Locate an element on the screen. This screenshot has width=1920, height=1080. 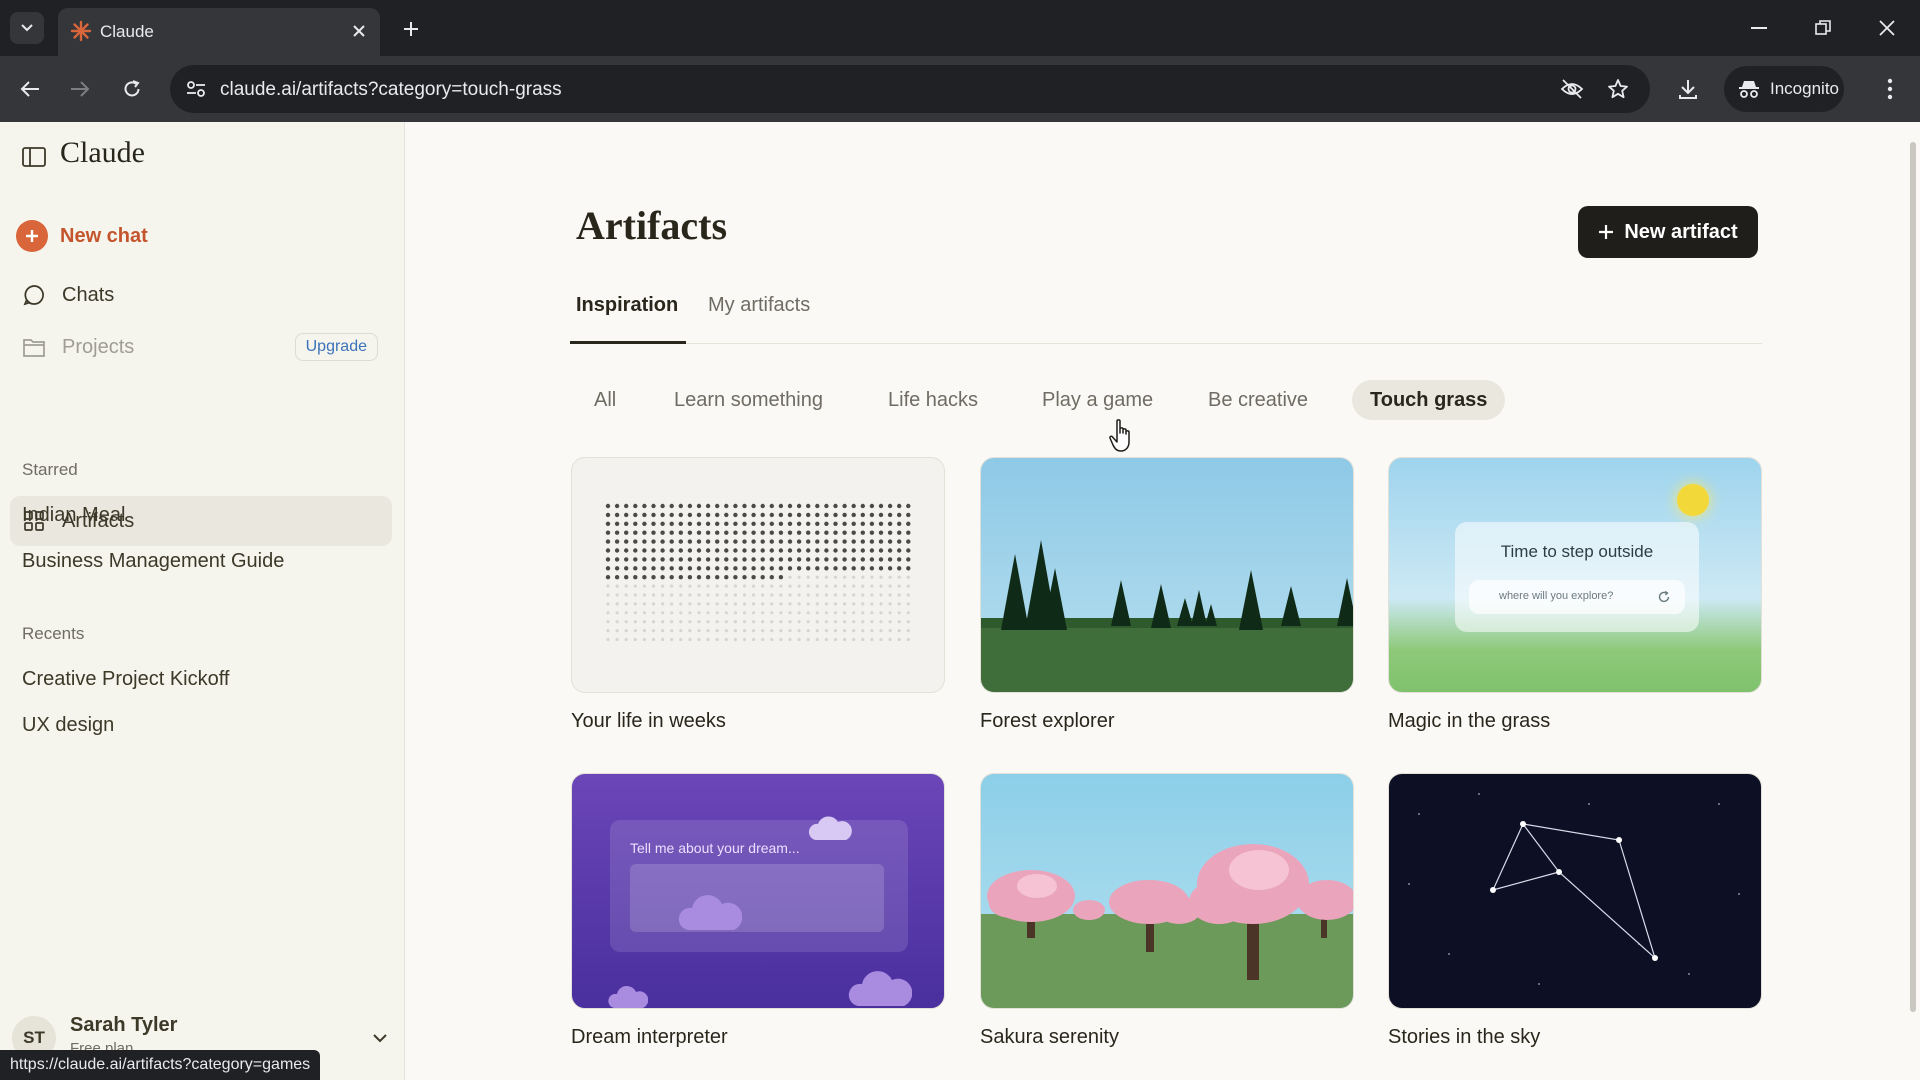
downloads-button is located at coordinates (1688, 89).